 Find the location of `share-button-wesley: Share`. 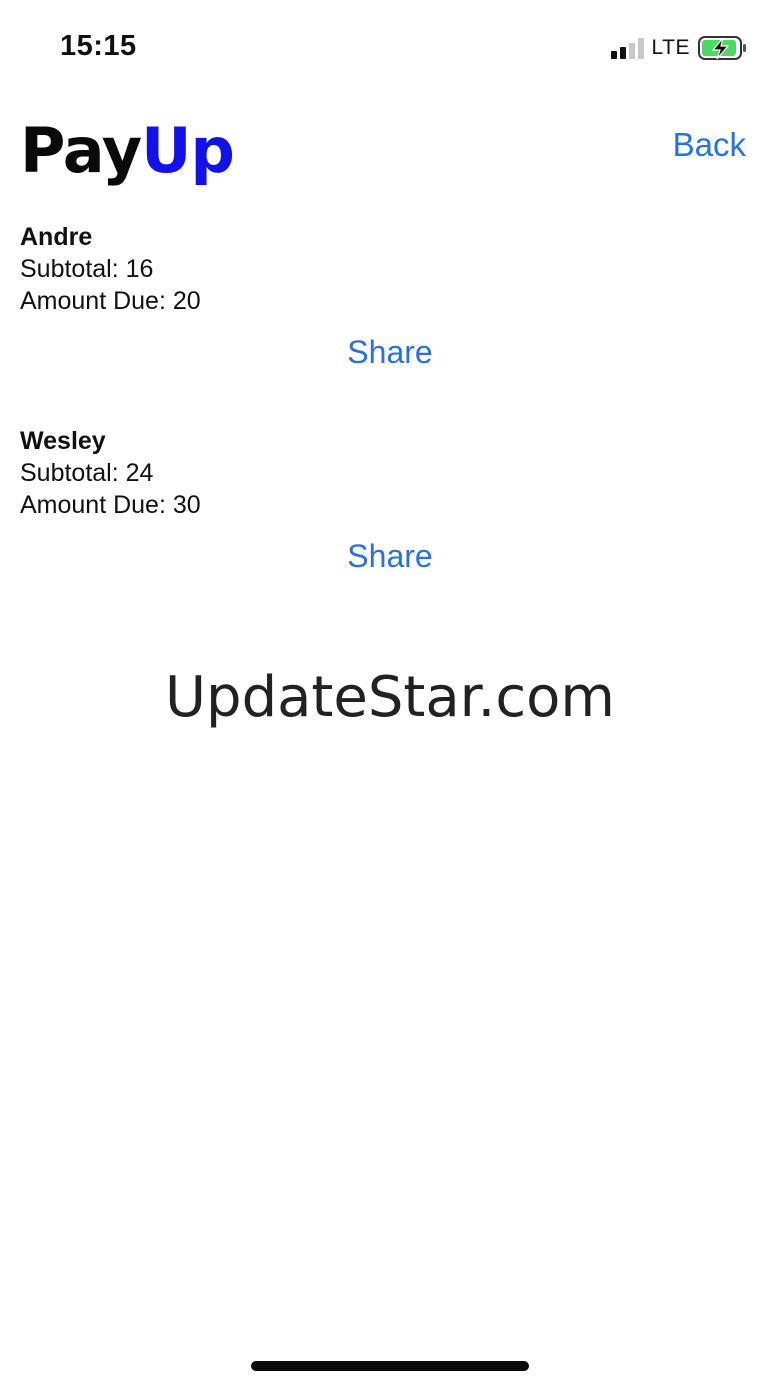

share-button-wesley: Share is located at coordinates (390, 556).